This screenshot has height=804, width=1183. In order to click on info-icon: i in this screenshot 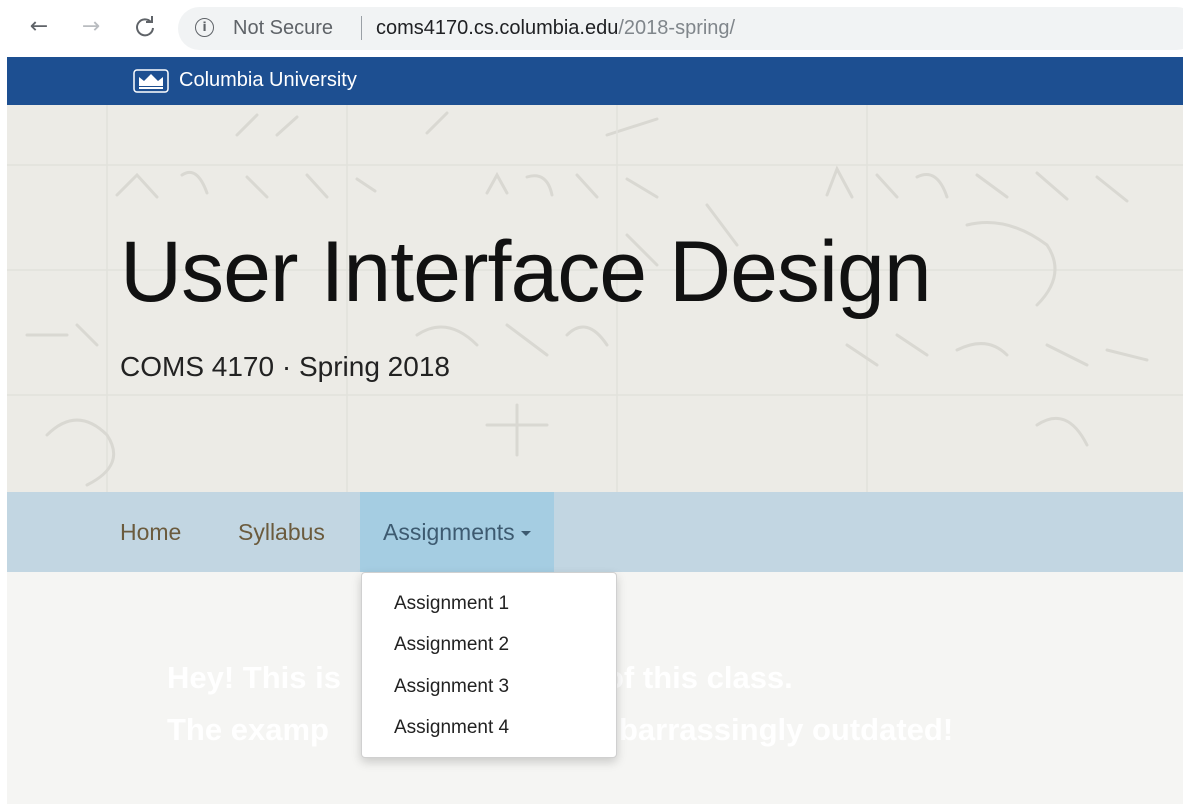, I will do `click(204, 27)`.